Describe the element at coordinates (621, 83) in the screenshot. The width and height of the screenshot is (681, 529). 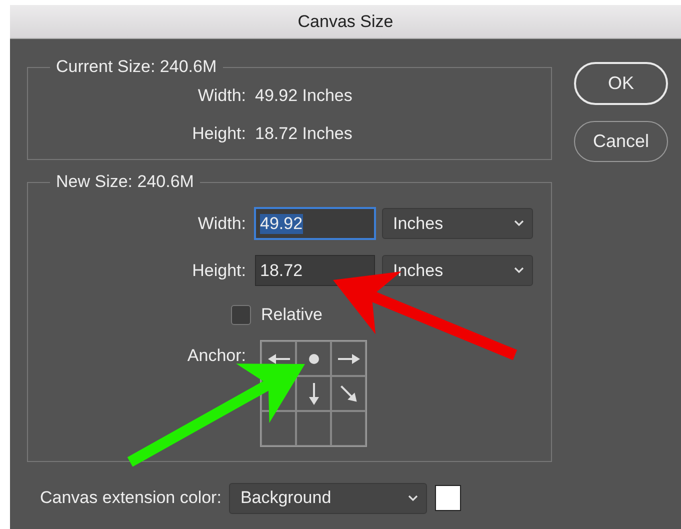
I see `ok-button: OK` at that location.